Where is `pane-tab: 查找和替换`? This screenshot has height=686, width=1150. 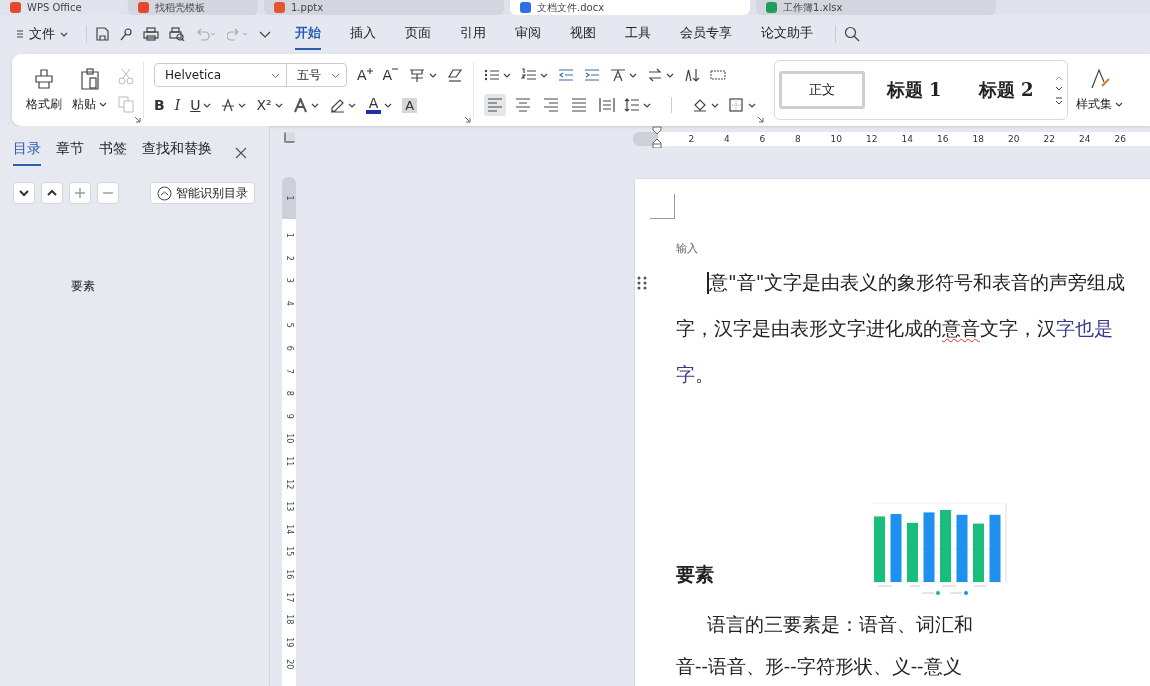
pane-tab: 查找和替换 is located at coordinates (177, 153).